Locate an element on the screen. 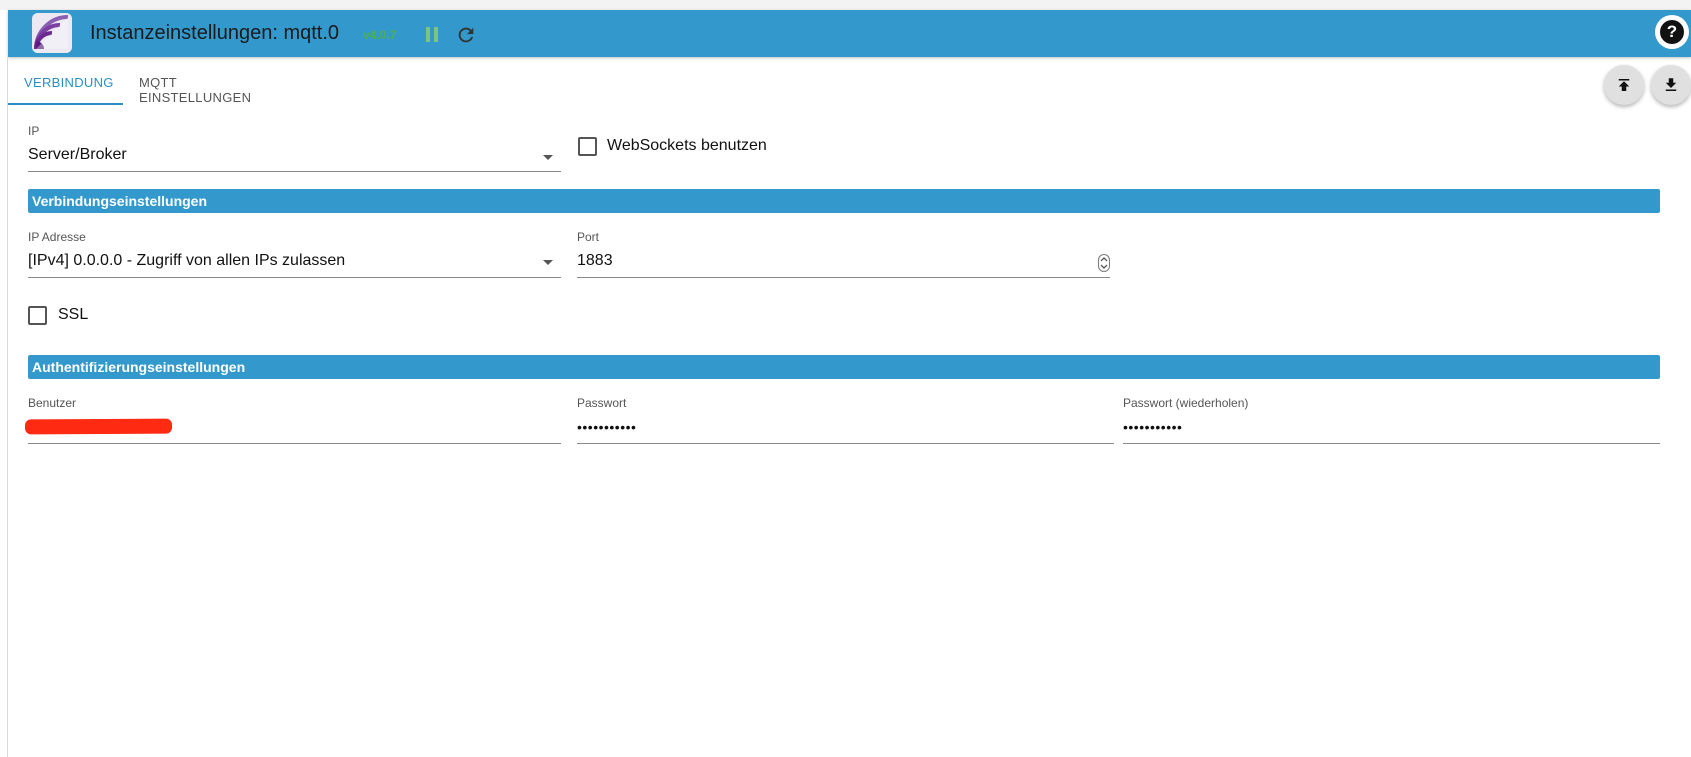 This screenshot has width=1691, height=757. page-title: Instanzeinstellungen: mqtt.0 is located at coordinates (215, 33).